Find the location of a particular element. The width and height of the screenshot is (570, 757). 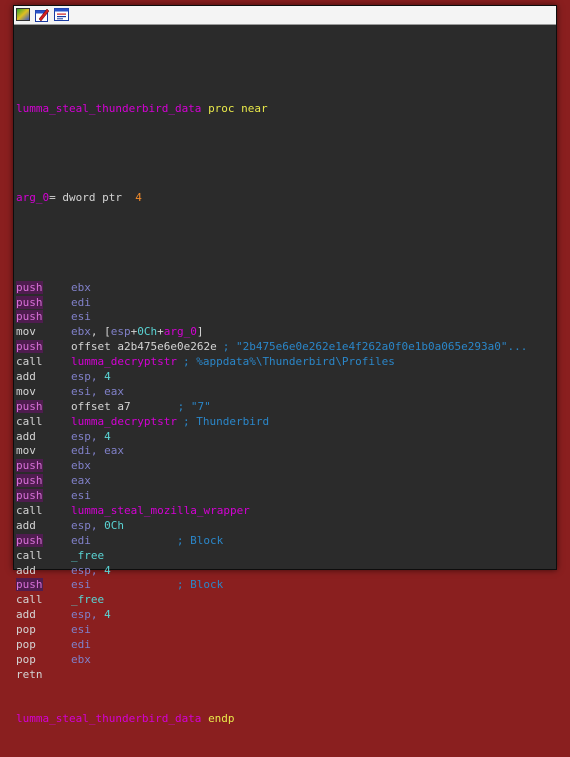

instruction-line: push edi is located at coordinates (285, 303).